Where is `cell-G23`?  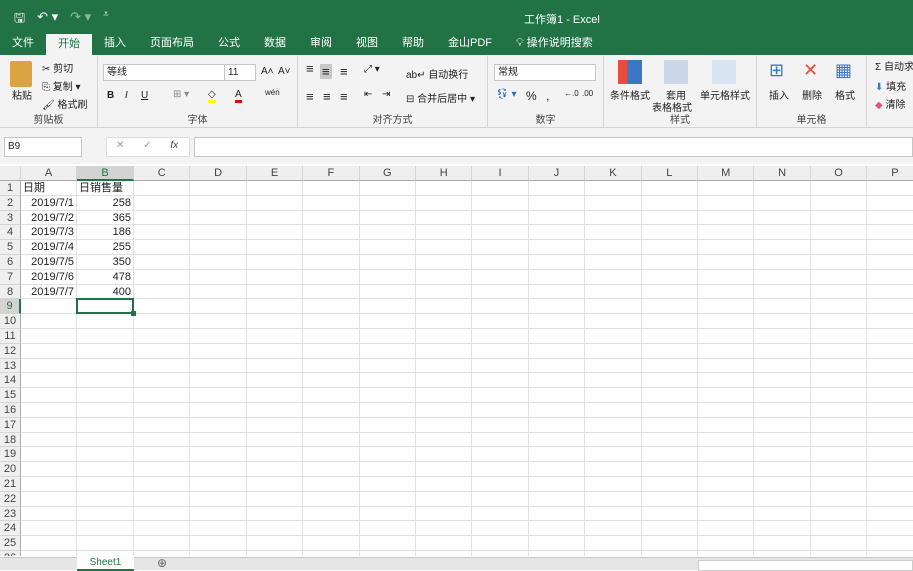
cell-G23 is located at coordinates (387, 514).